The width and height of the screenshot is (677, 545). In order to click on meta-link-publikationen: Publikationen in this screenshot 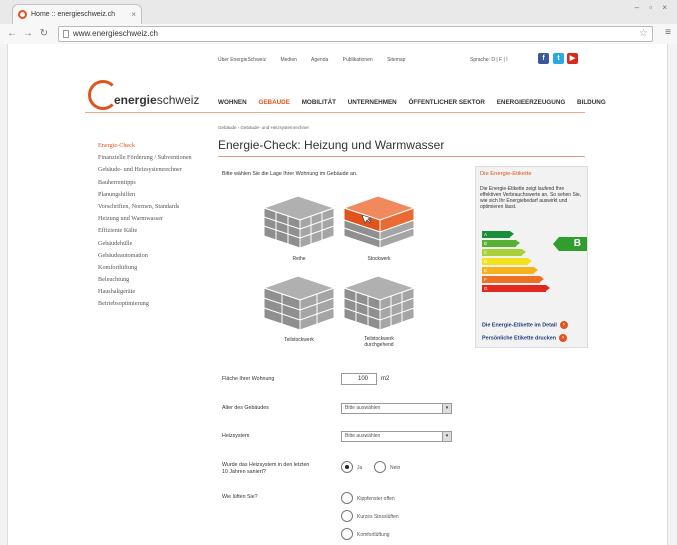, I will do `click(358, 60)`.